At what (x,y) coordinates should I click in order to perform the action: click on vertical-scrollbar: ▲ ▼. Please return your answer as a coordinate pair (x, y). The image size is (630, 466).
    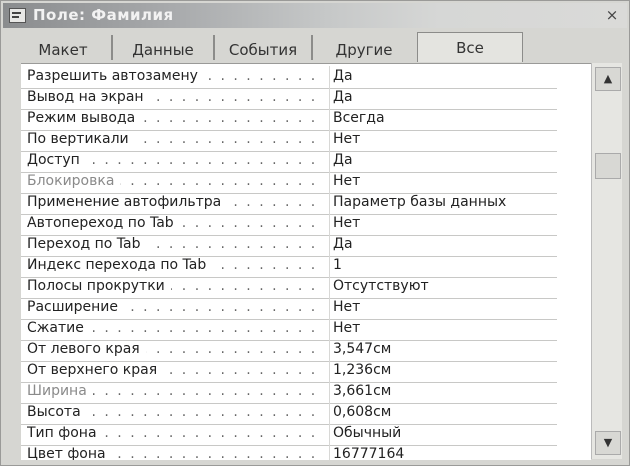
    Looking at the image, I should click on (606, 261).